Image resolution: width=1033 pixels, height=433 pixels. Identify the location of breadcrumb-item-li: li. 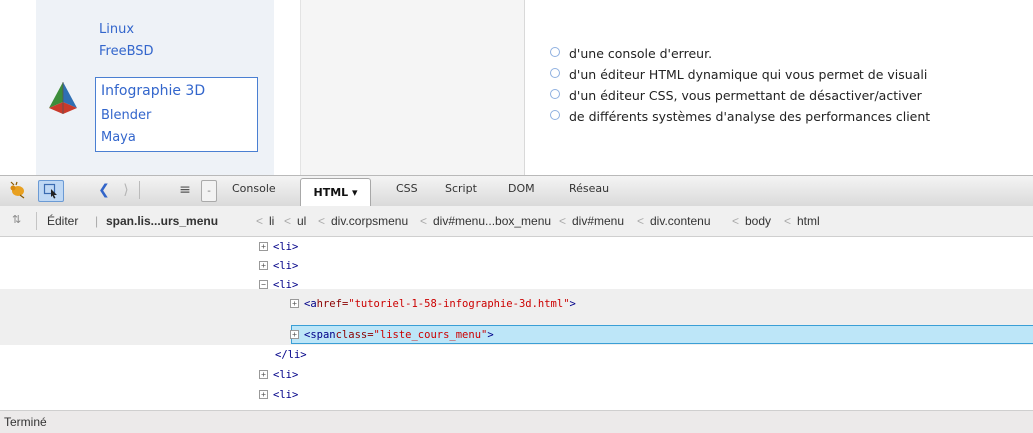
(271, 221).